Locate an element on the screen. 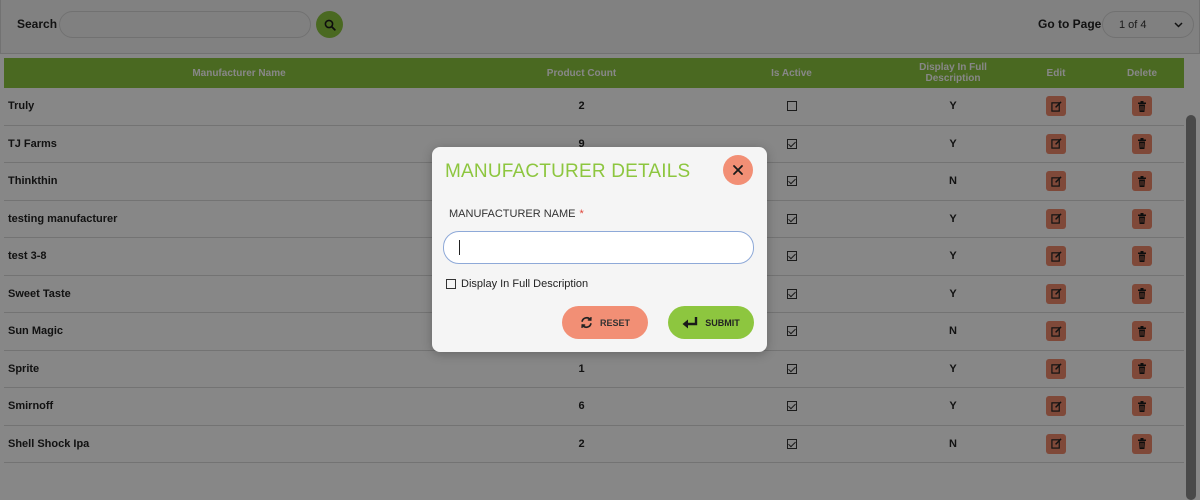 This screenshot has width=1200, height=500. display-full-description-option: Display In Full Description is located at coordinates (517, 284).